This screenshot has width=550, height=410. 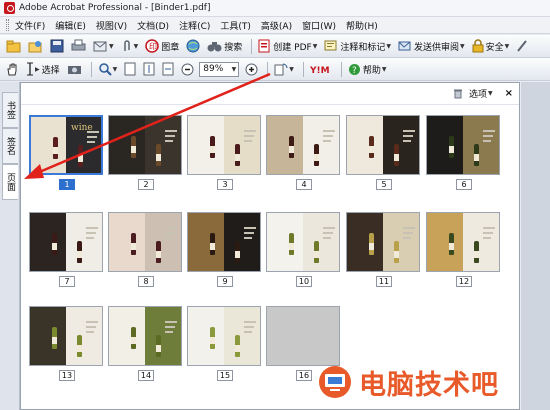 What do you see at coordinates (130, 69) in the screenshot?
I see `actual-size-button` at bounding box center [130, 69].